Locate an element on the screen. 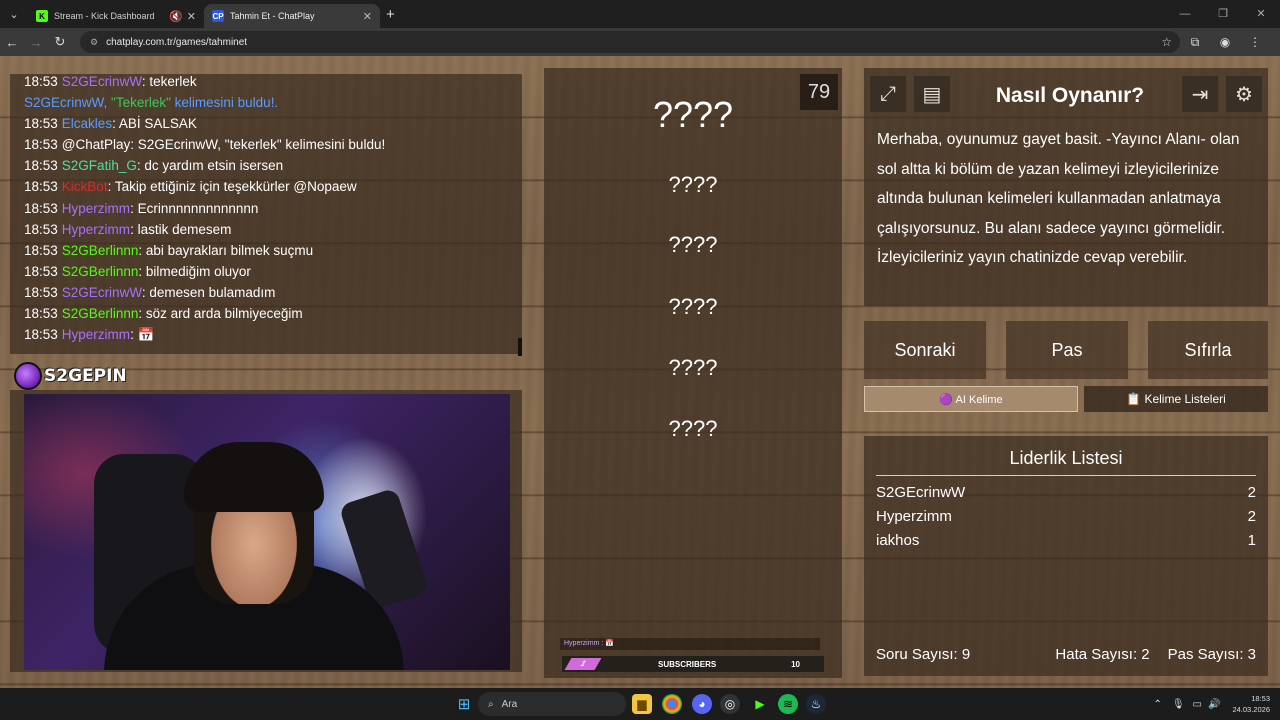 This screenshot has height=720, width=1280. chat-username: S2GEcrinwW, is located at coordinates (67, 102).